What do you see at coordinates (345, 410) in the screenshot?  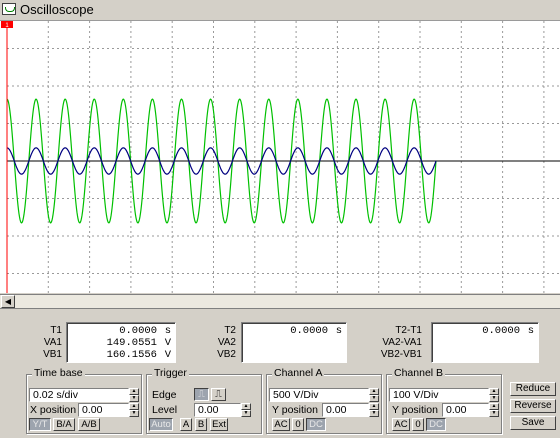 I see `channel-a-ypos-field: 0.00` at bounding box center [345, 410].